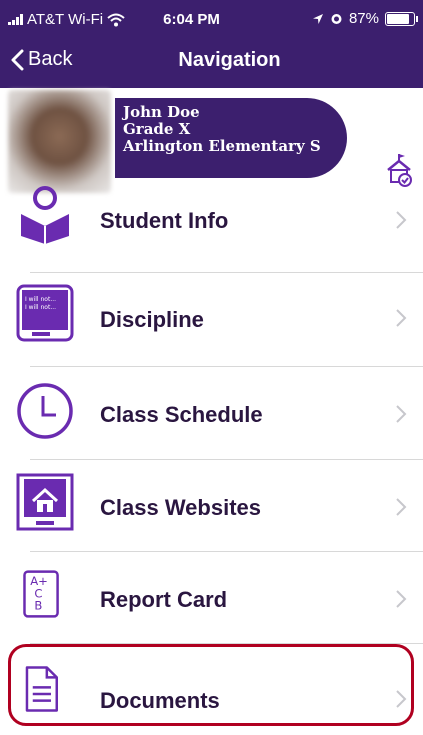 This screenshot has height=735, width=423. I want to click on student-info-box: John Doe Grade X Arlington Elementary S, so click(231, 138).